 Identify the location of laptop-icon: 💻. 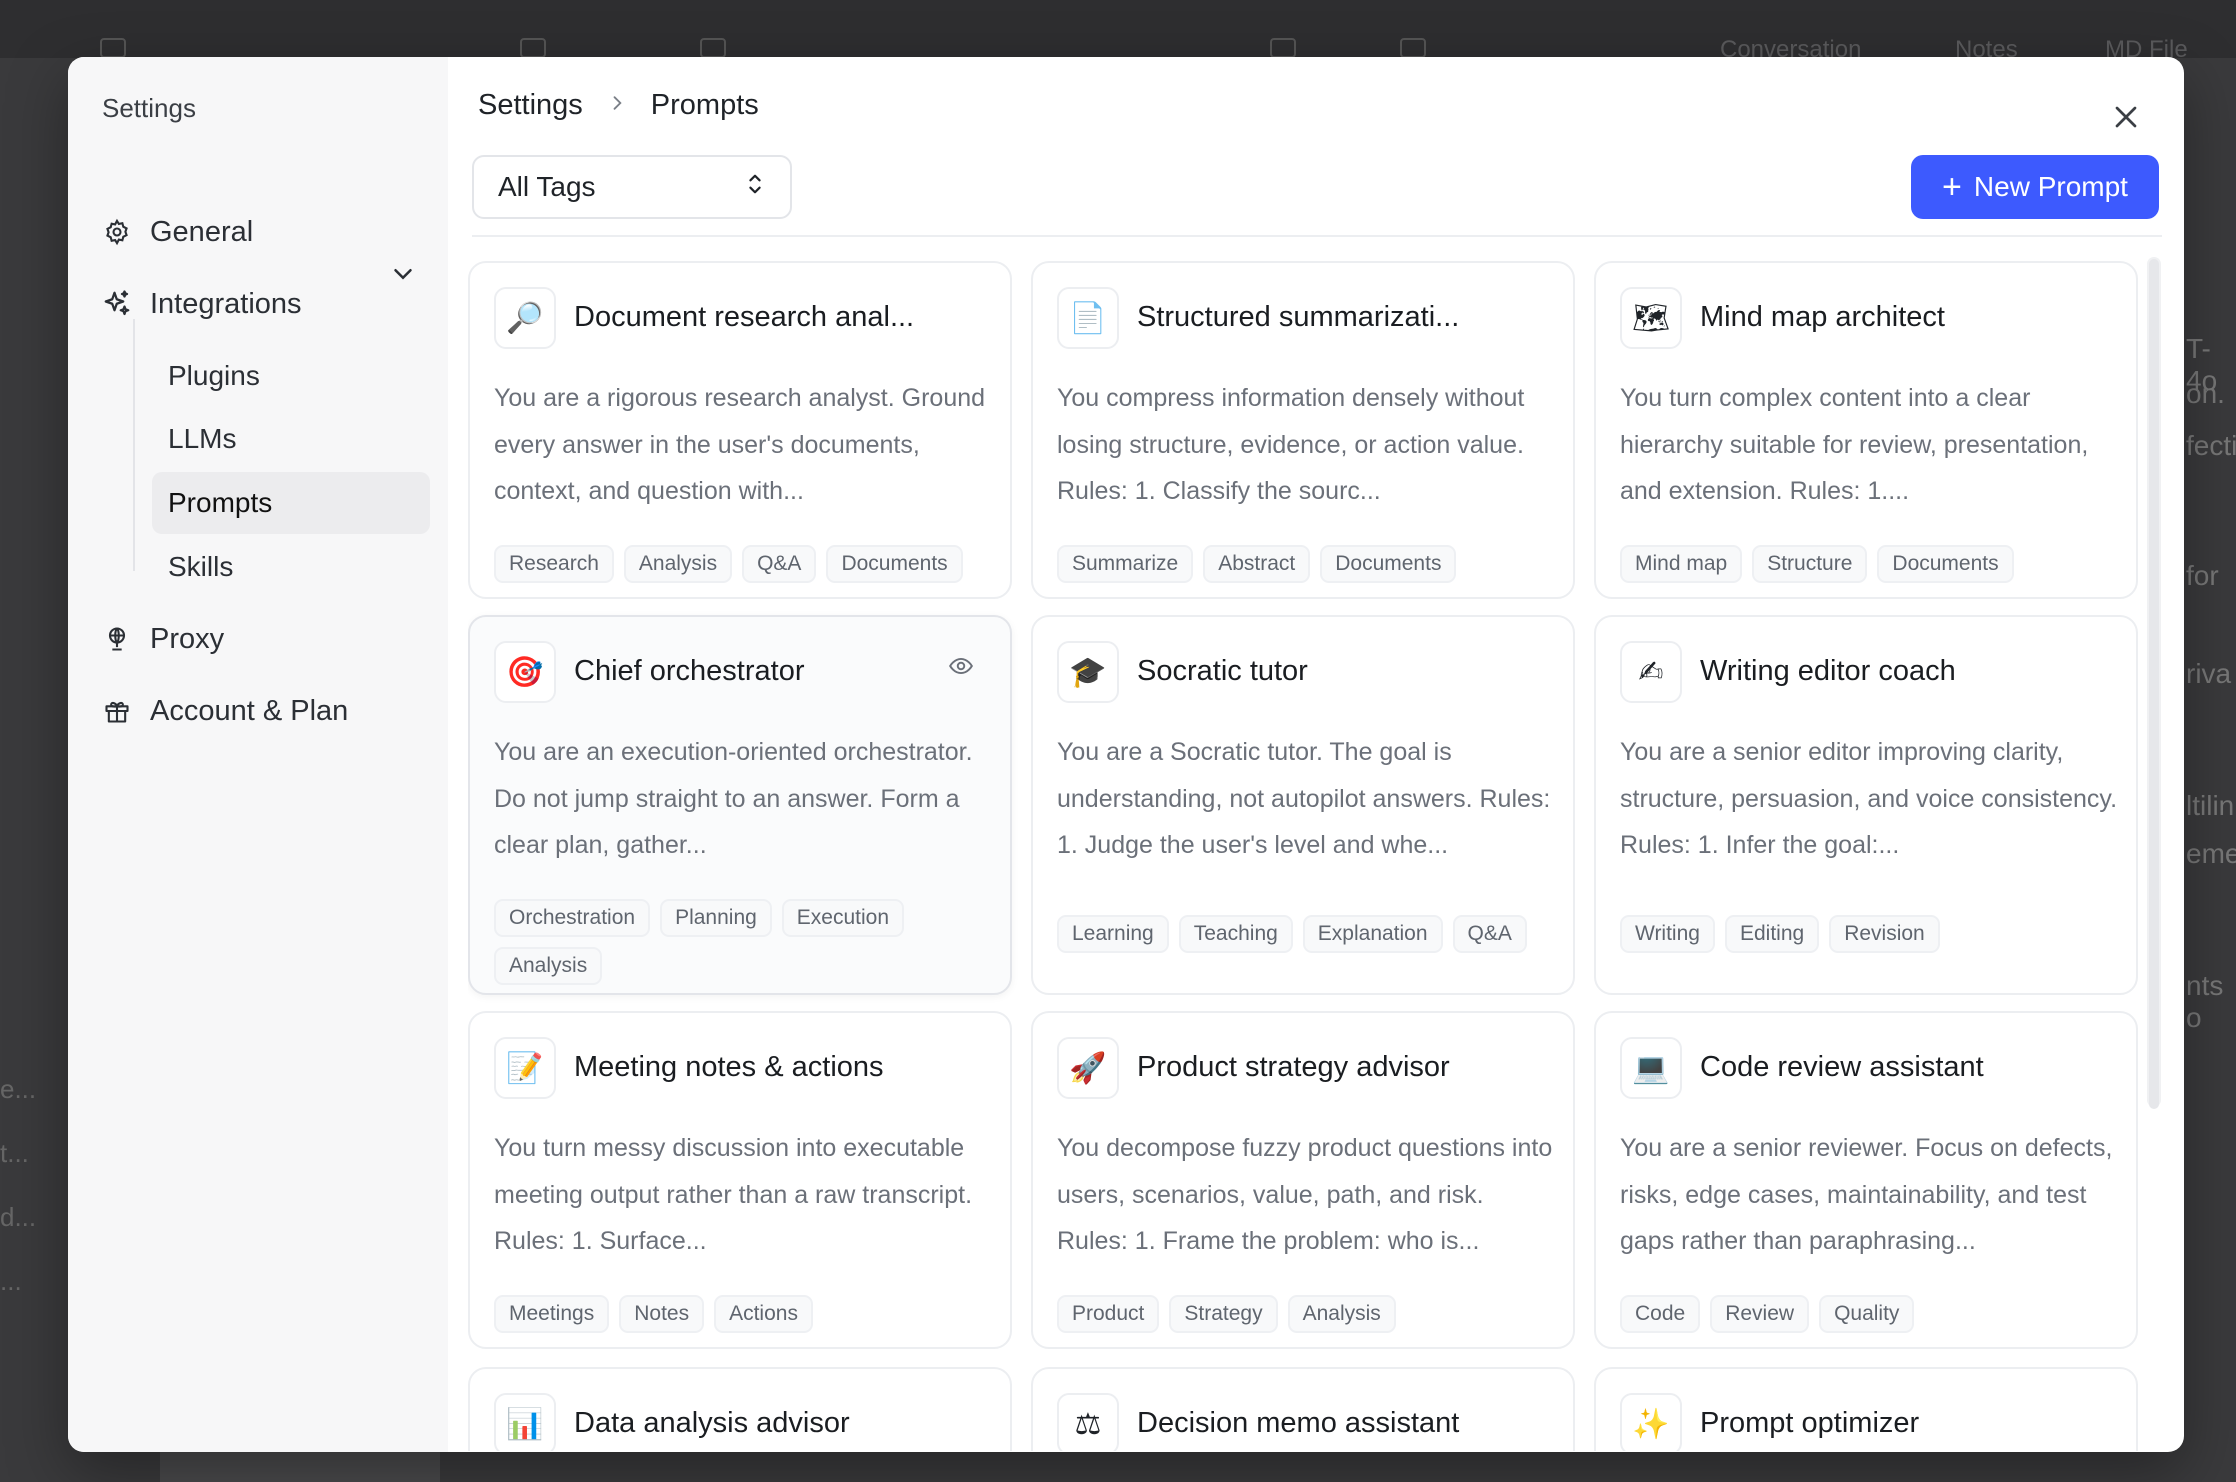
(1651, 1068).